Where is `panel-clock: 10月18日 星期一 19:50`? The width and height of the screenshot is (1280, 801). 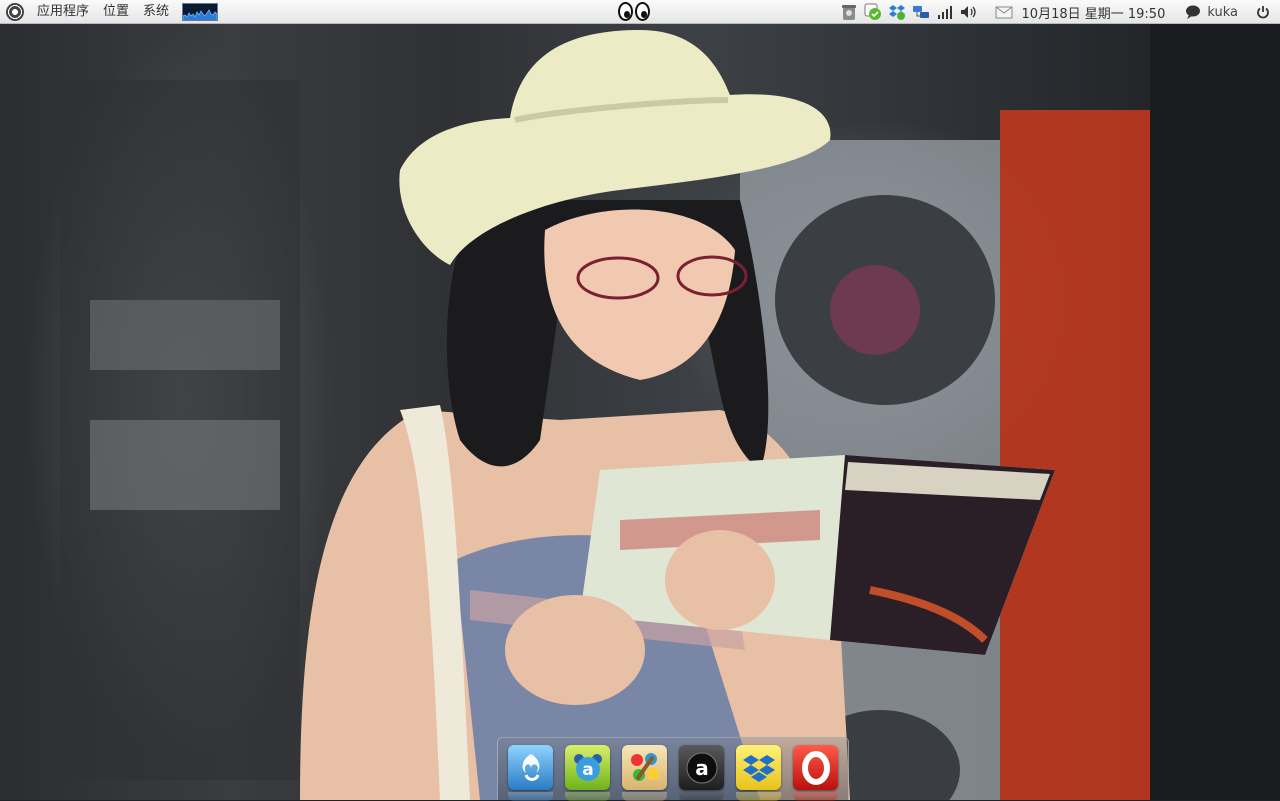
panel-clock: 10月18日 星期一 19:50 is located at coordinates (1096, 12).